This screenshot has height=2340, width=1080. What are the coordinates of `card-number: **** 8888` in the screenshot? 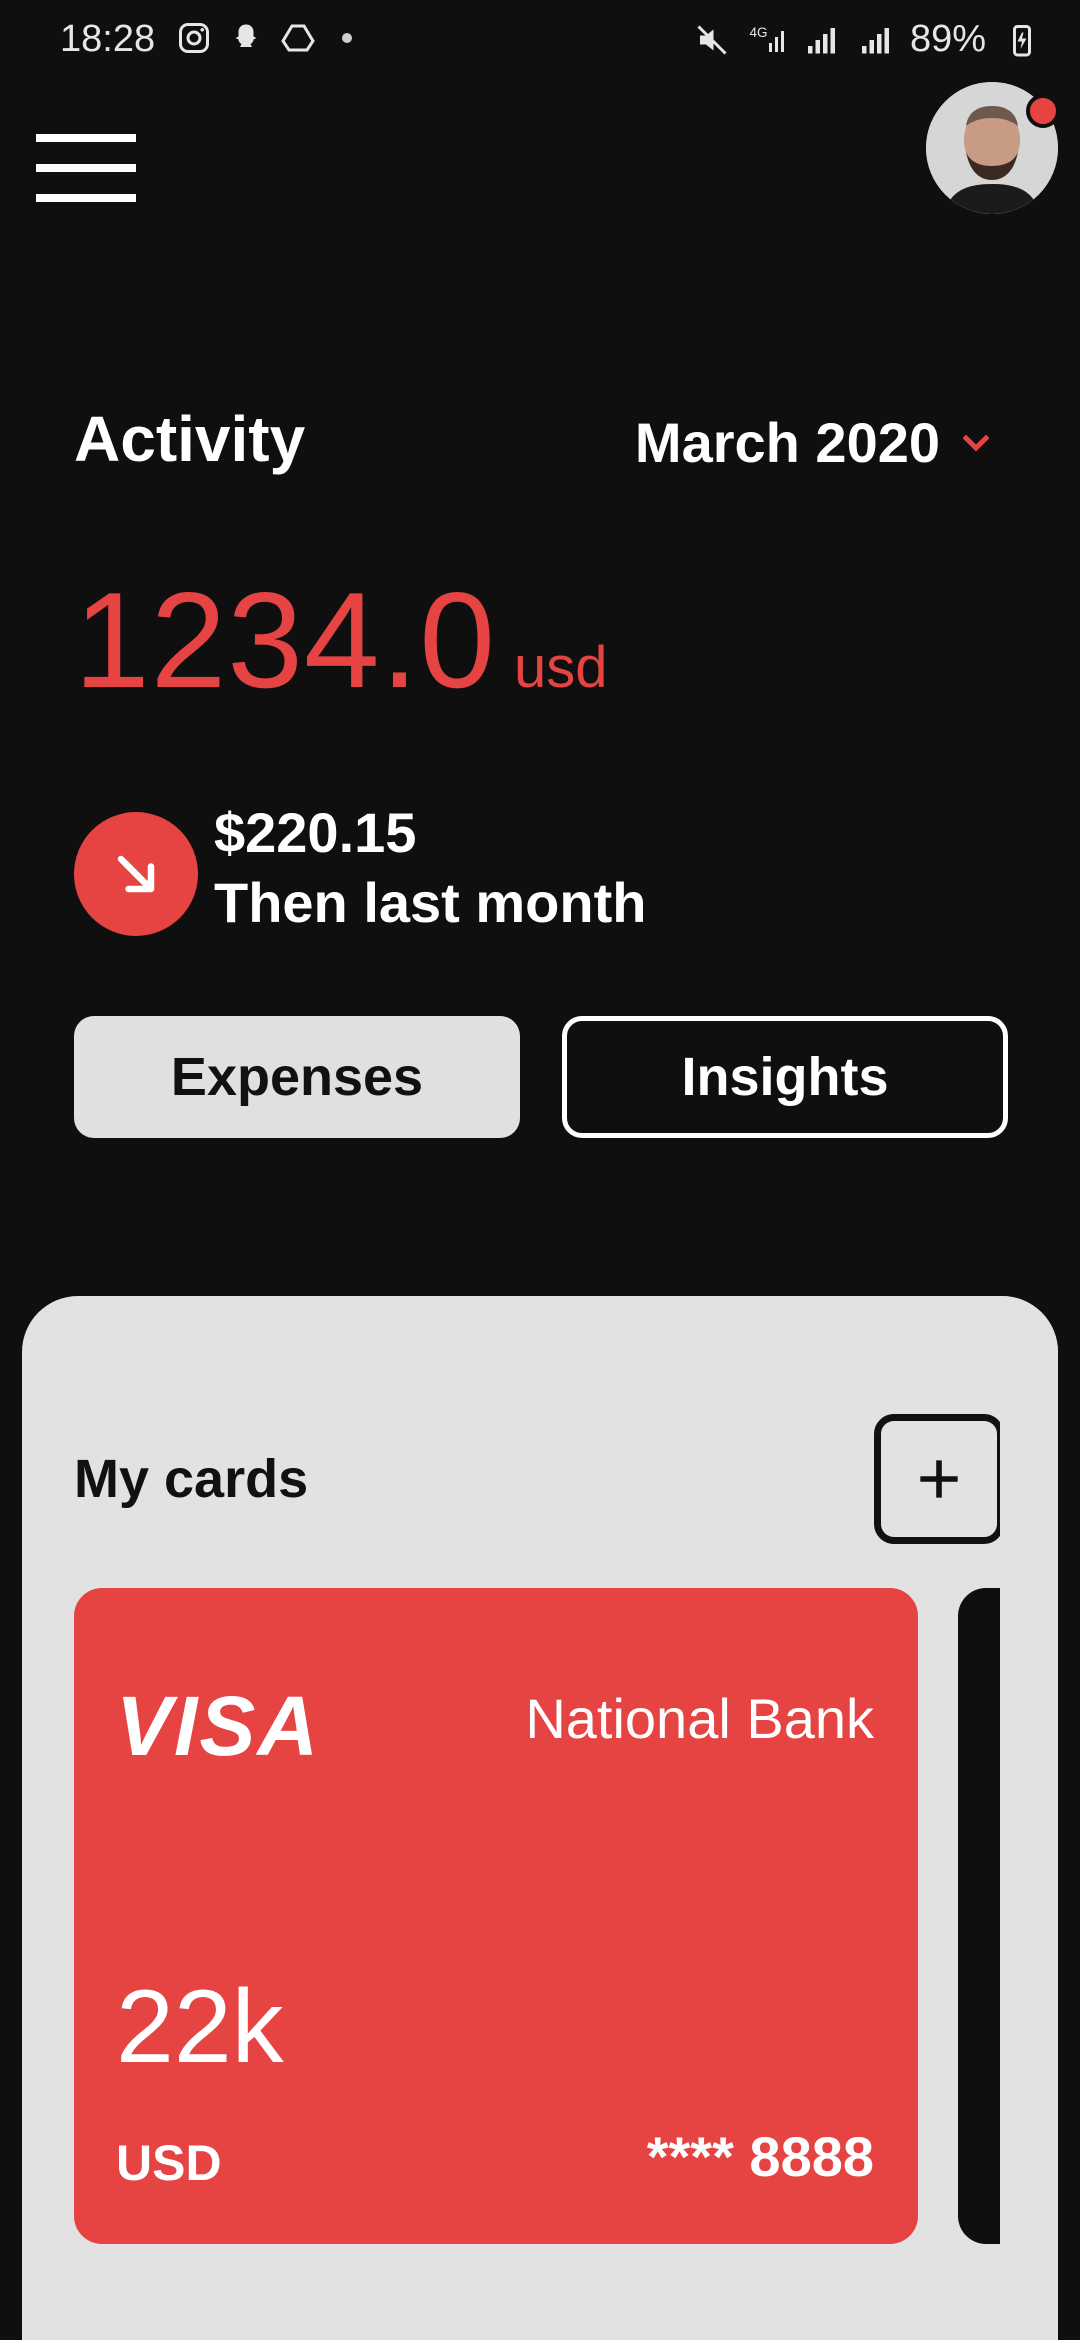 It's located at (760, 2156).